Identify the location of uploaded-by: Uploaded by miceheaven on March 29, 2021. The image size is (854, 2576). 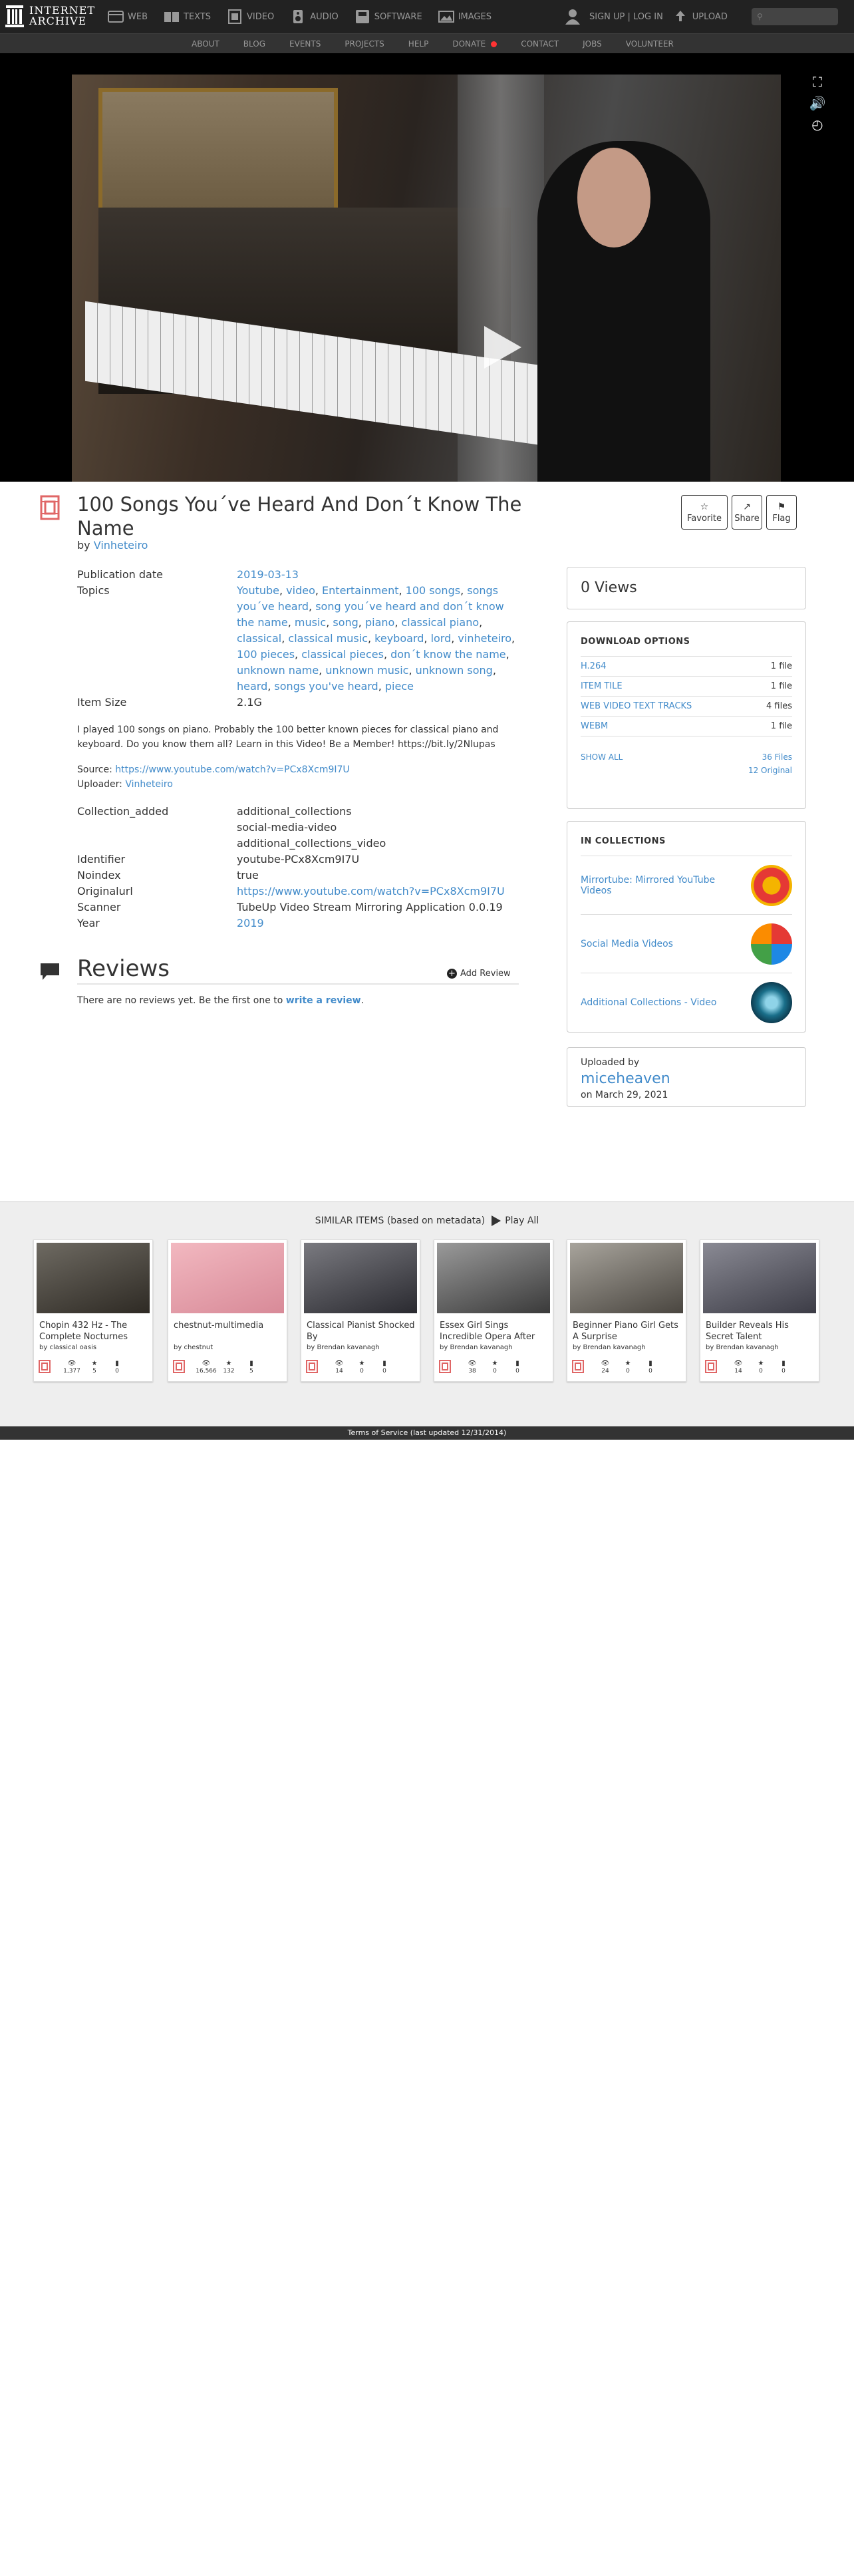
(686, 1077).